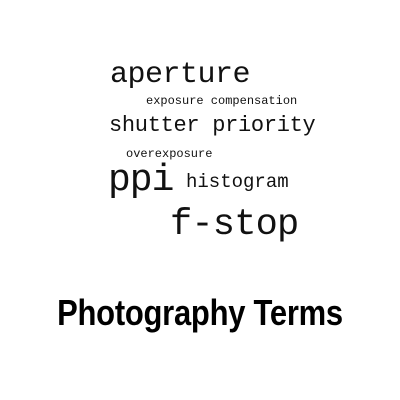  What do you see at coordinates (222, 101) in the screenshot?
I see `word-exposure-compensation: exposure compensation` at bounding box center [222, 101].